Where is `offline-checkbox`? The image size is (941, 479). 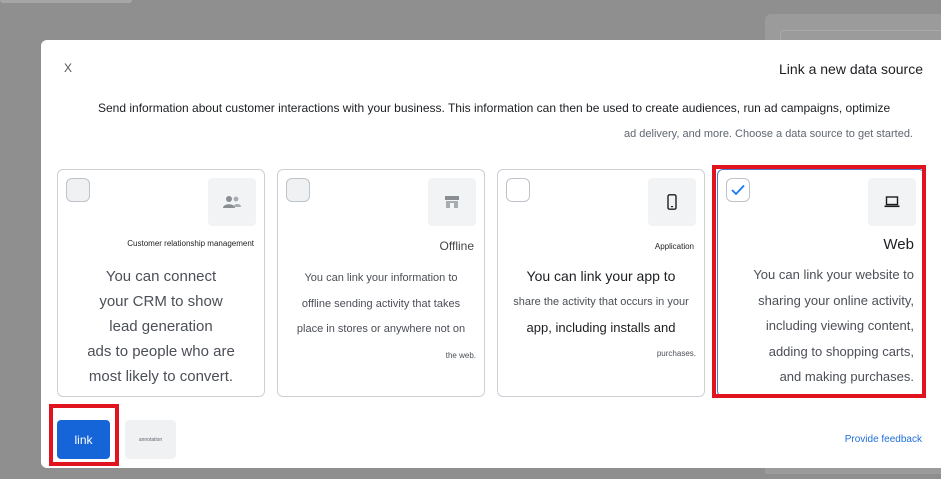
offline-checkbox is located at coordinates (298, 190).